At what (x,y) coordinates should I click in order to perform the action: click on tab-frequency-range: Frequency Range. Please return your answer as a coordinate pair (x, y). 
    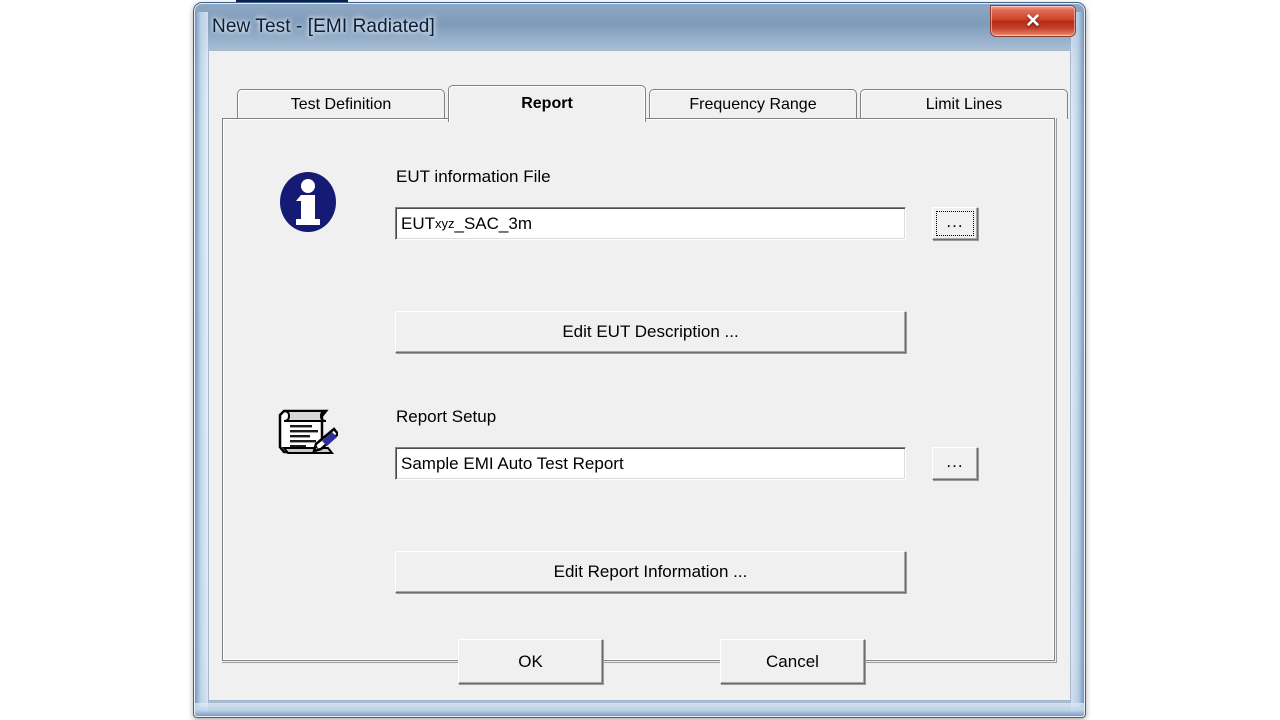
    Looking at the image, I should click on (753, 104).